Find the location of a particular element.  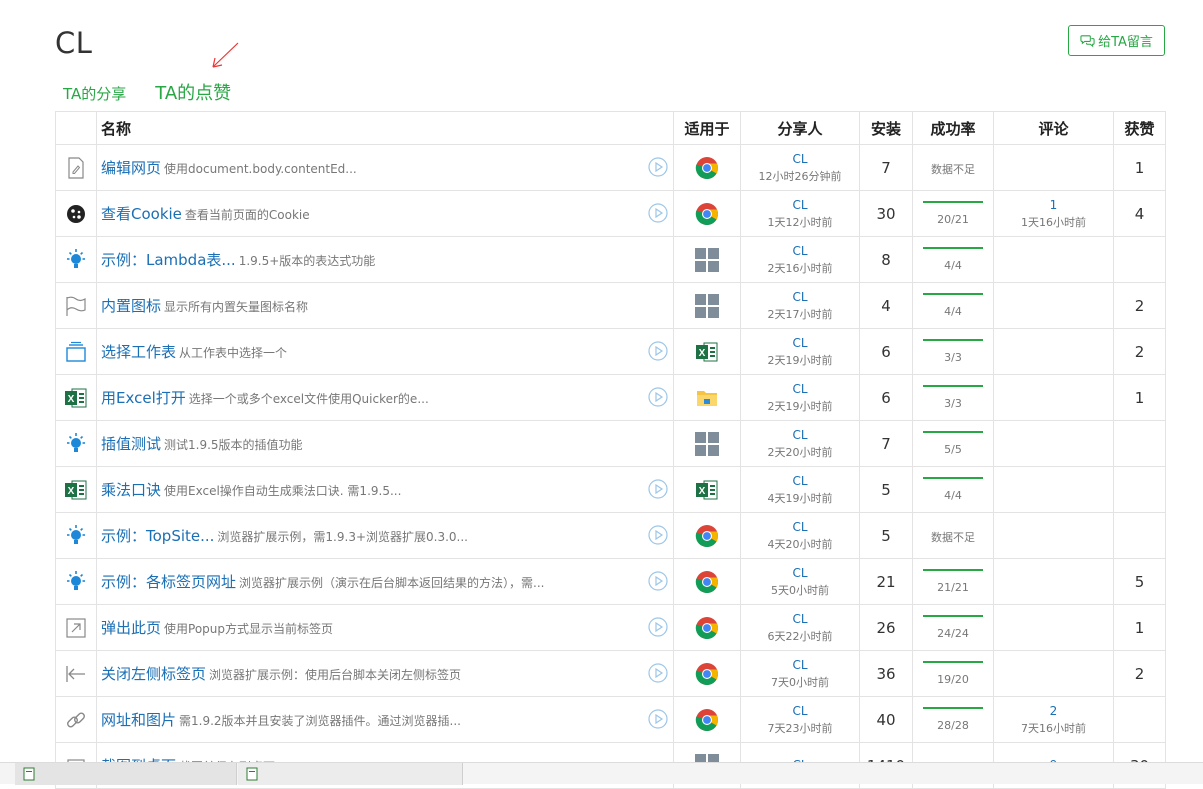

applies-to-cell: X is located at coordinates (707, 351).